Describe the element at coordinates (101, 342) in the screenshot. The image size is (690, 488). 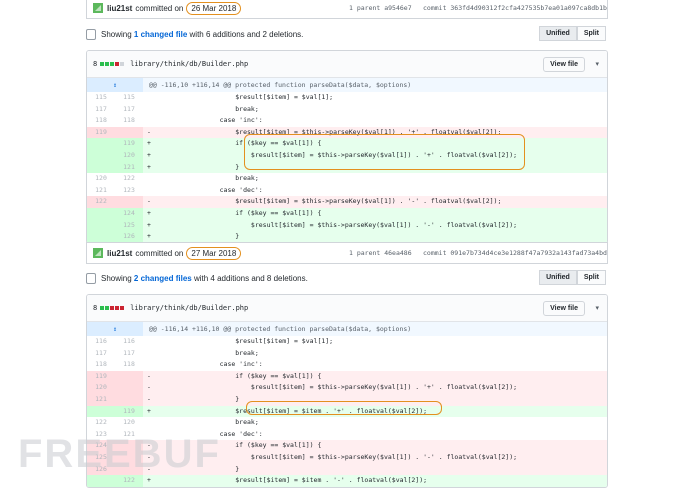
I see `old-line-number: 116` at that location.